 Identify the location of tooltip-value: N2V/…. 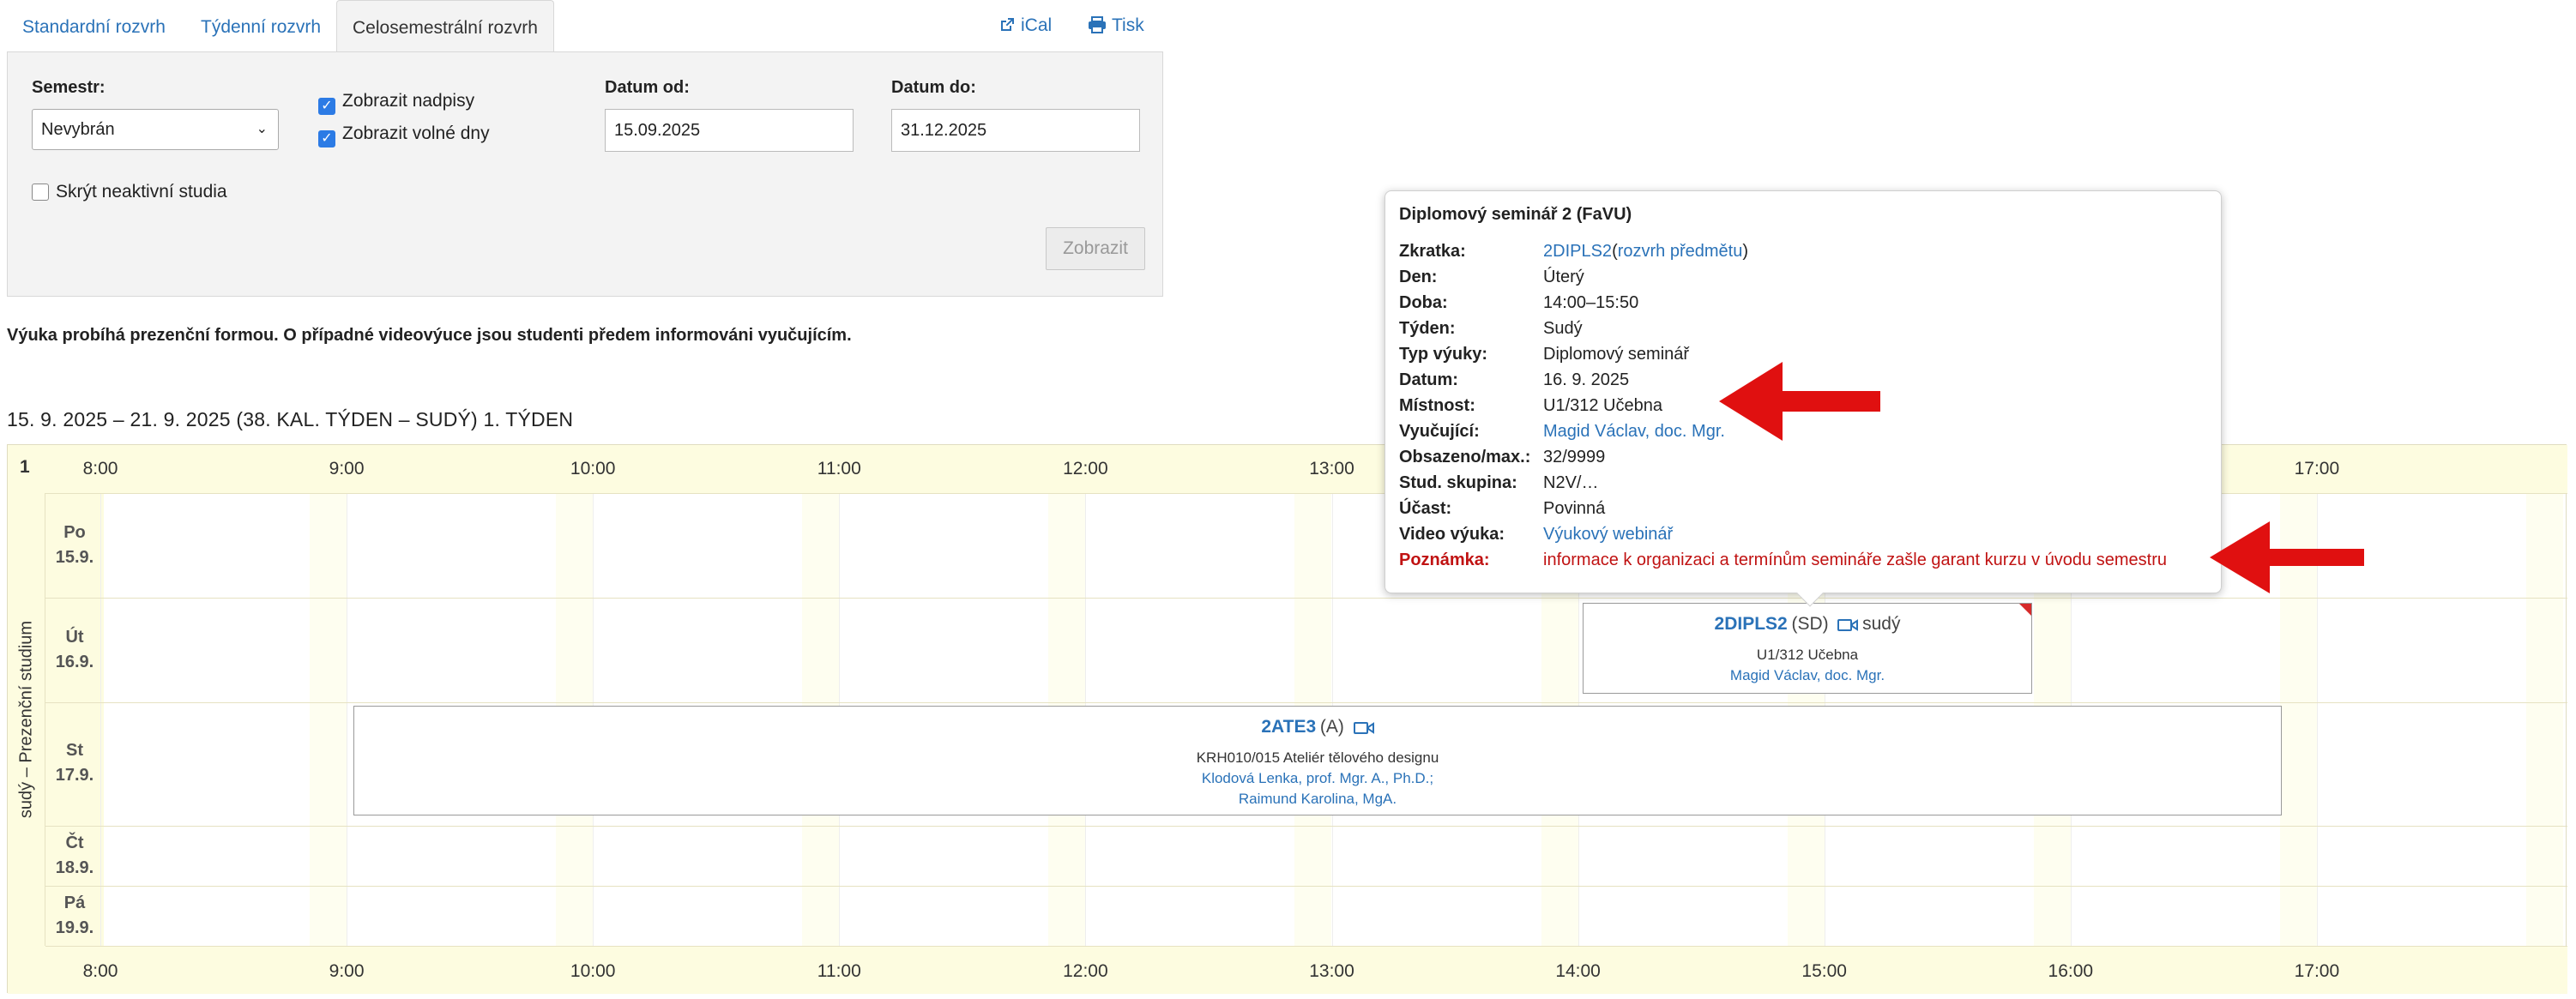
(1571, 483).